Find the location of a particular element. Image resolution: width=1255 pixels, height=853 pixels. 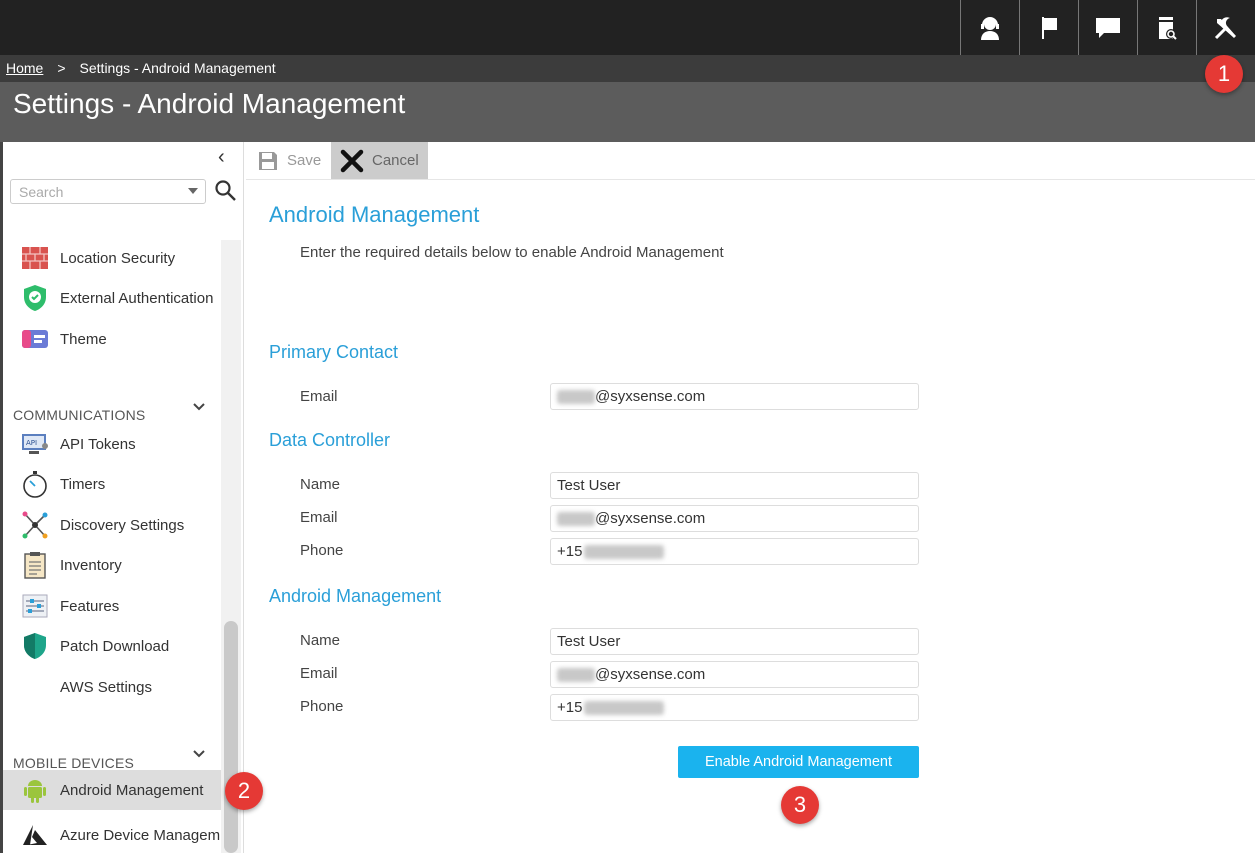

sidebar-item-features: Features is located at coordinates (69, 606).